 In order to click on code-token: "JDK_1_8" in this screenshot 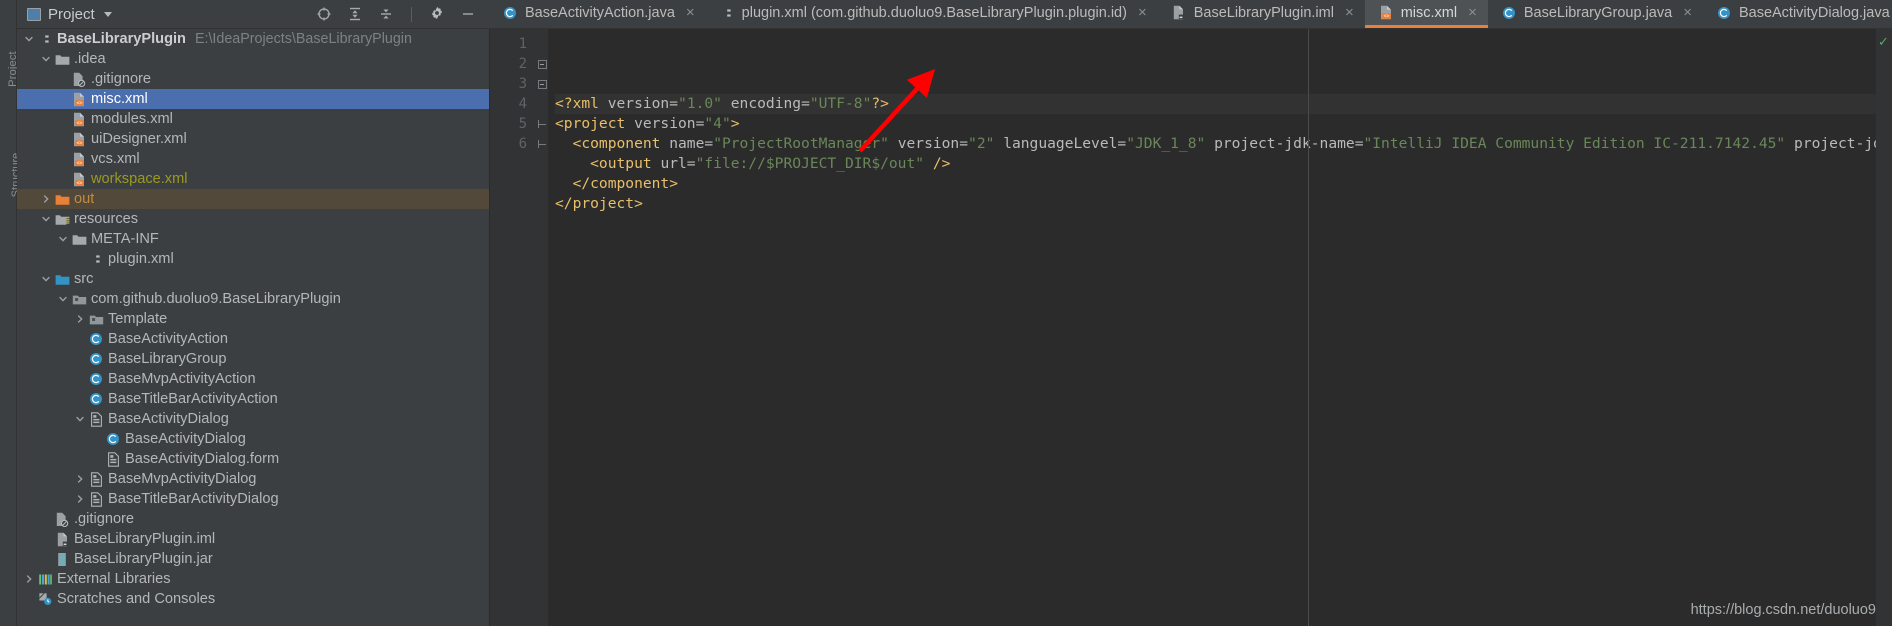, I will do `click(1166, 143)`.